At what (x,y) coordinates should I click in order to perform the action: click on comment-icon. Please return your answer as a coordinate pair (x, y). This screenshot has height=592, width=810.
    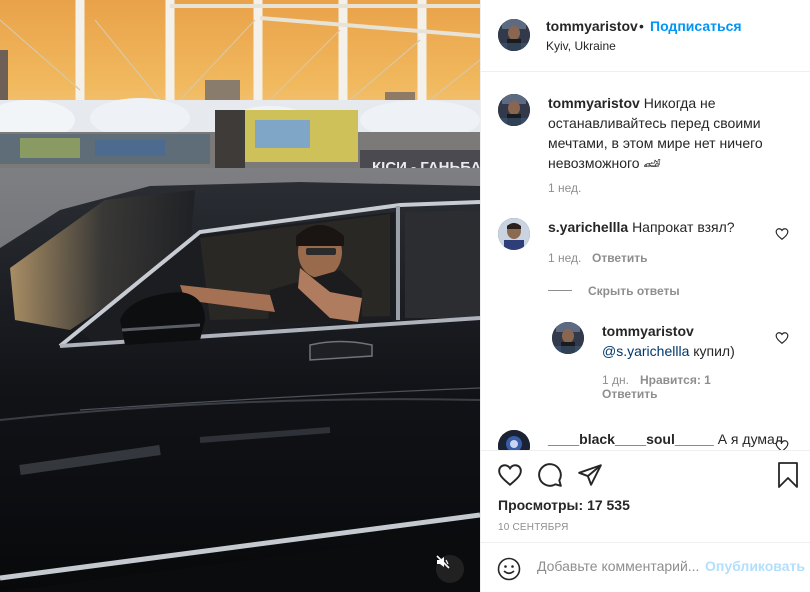
    Looking at the image, I should click on (550, 475).